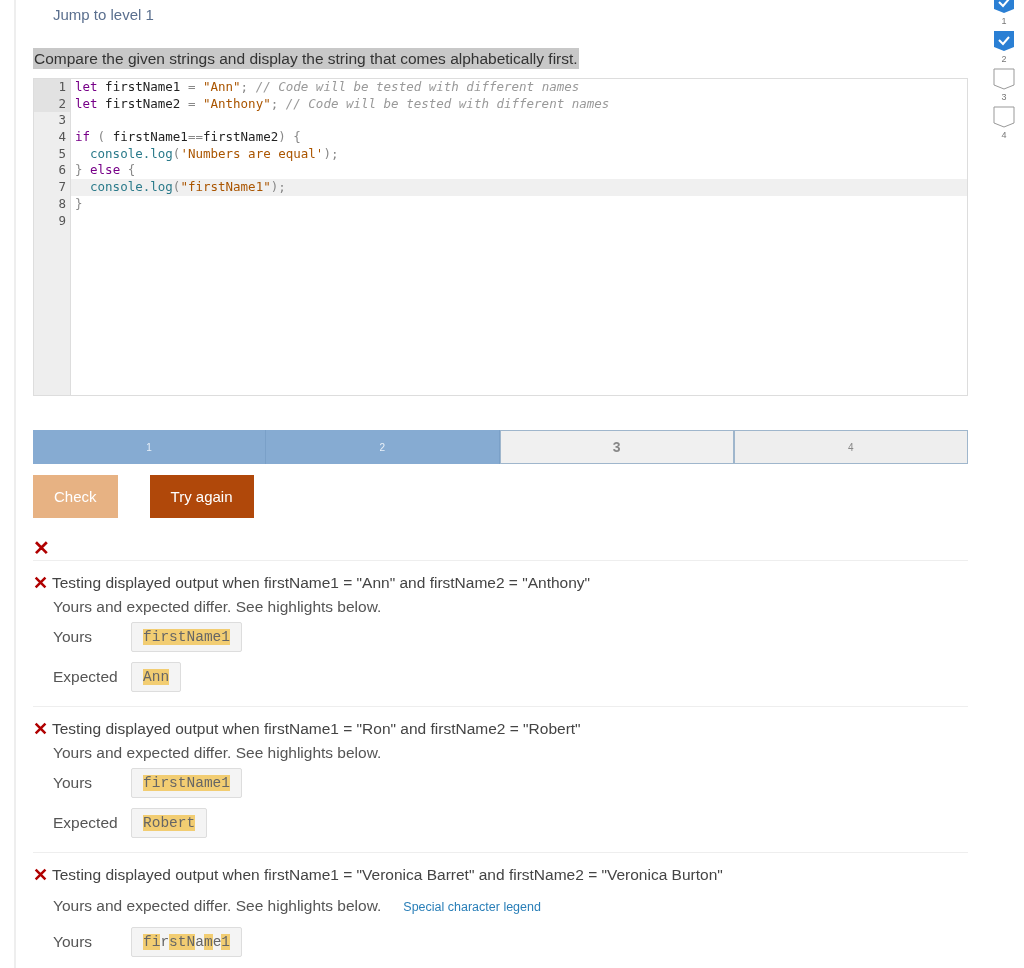 The height and width of the screenshot is (968, 1024). I want to click on progress-segment: 4, so click(850, 447).